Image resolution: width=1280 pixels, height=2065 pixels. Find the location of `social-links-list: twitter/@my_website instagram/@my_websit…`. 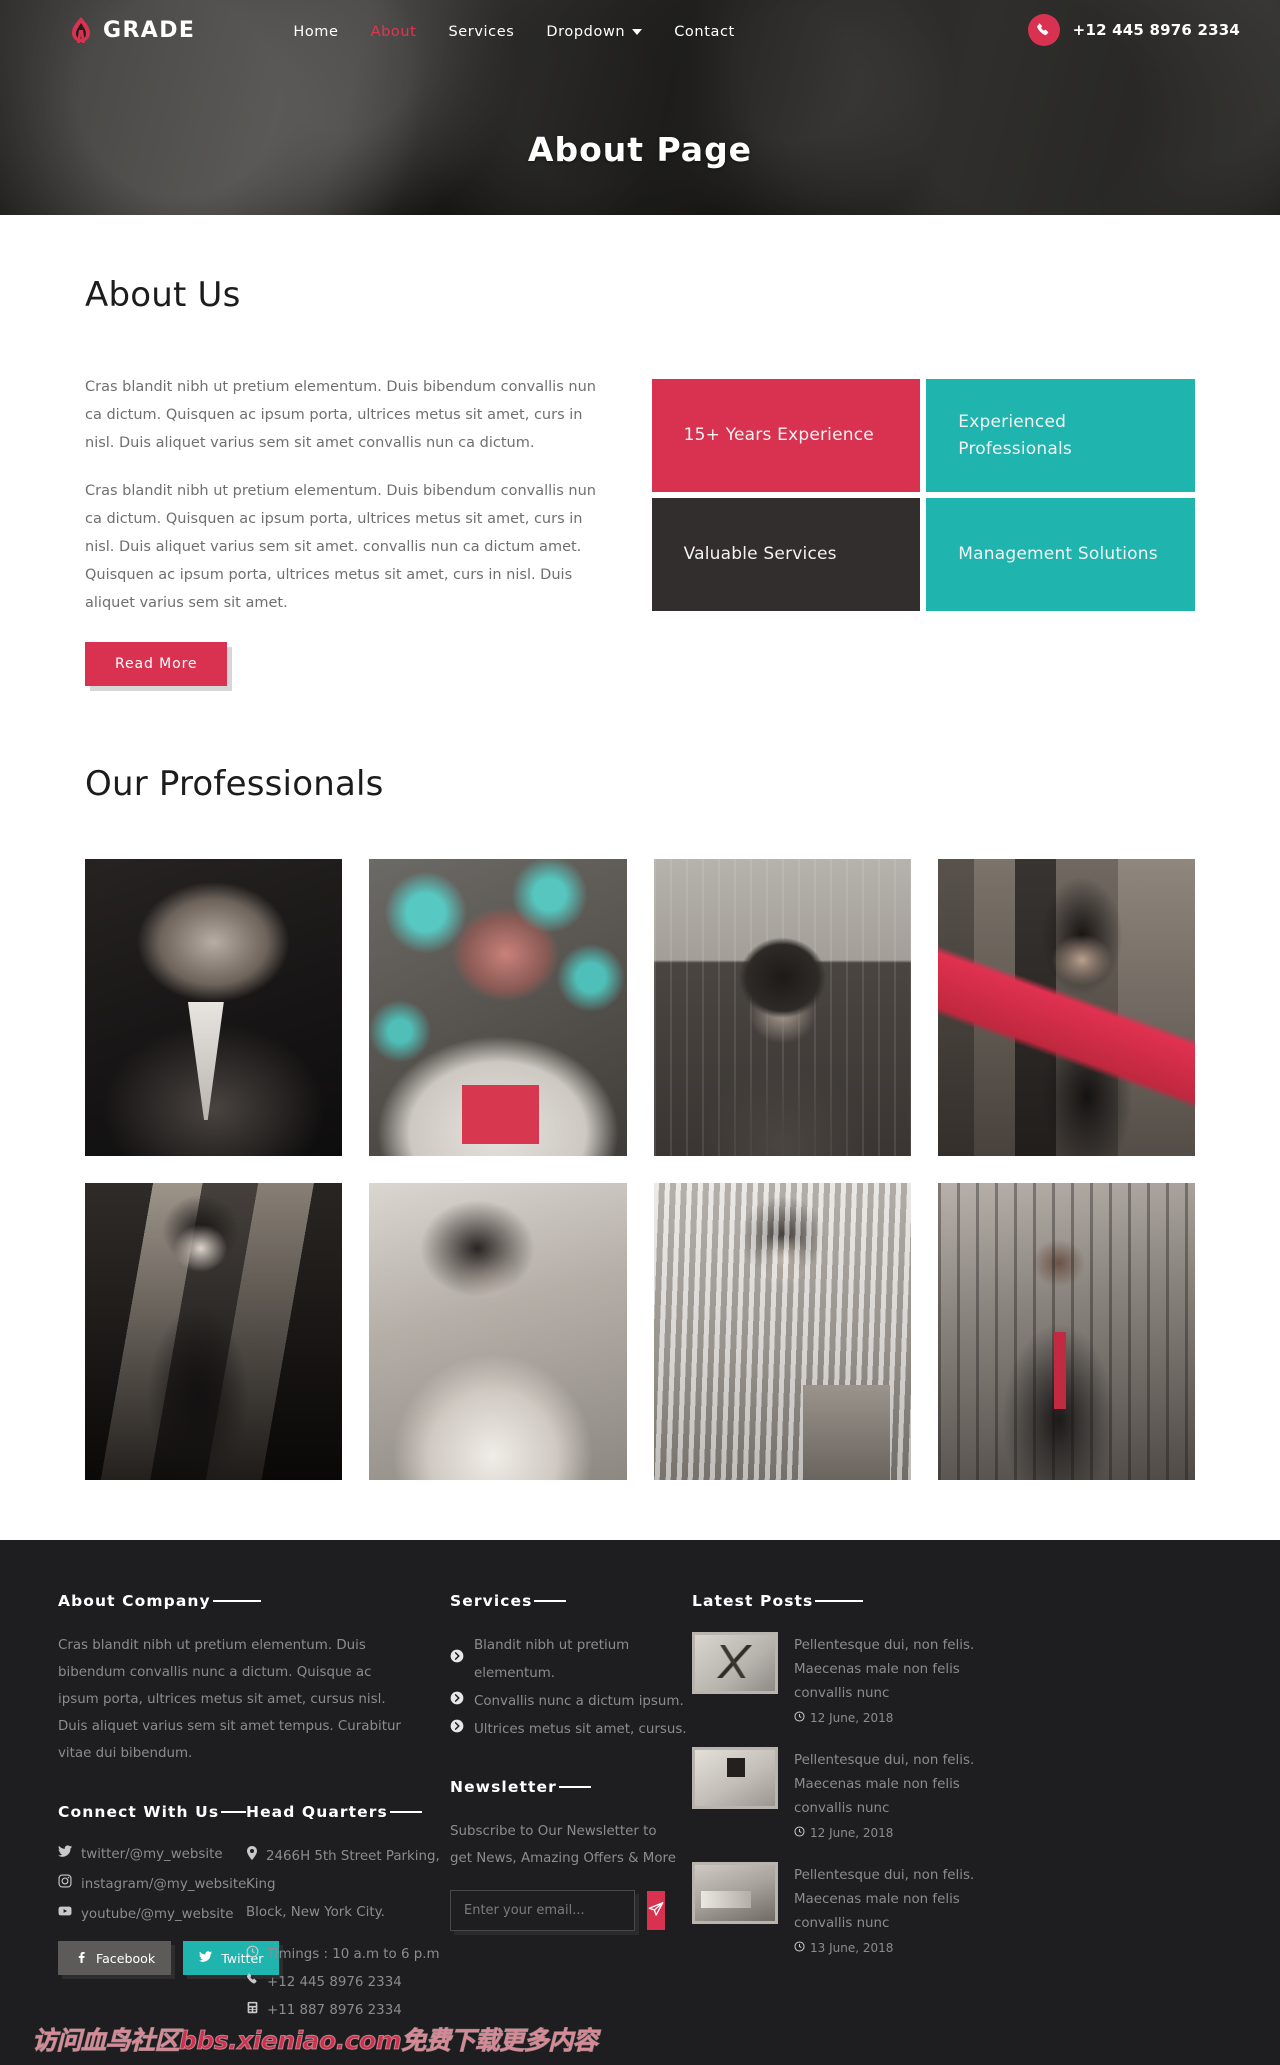

social-links-list: twitter/@my_website instagram/@my_websit… is located at coordinates (152, 1885).